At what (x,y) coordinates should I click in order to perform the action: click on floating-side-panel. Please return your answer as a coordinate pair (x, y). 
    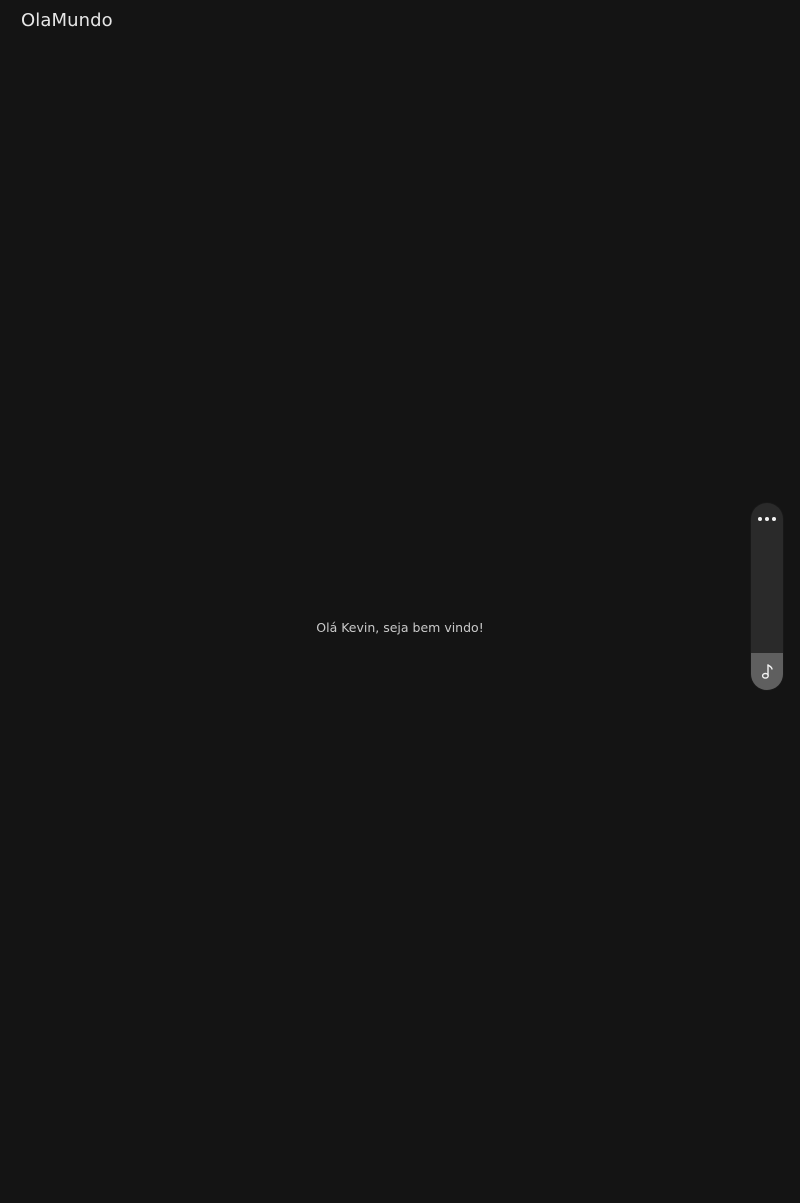
    Looking at the image, I should click on (767, 596).